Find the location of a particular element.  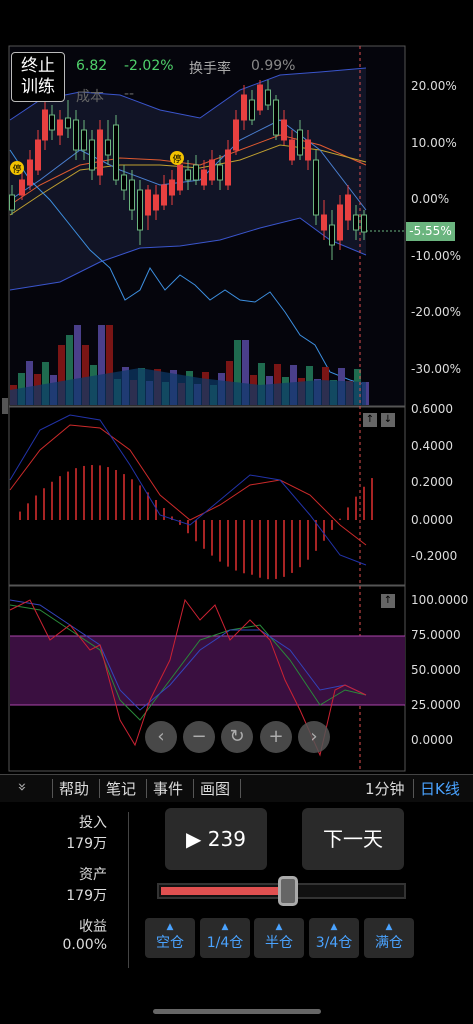

kdj-axis-label: 50.0000 is located at coordinates (436, 670).